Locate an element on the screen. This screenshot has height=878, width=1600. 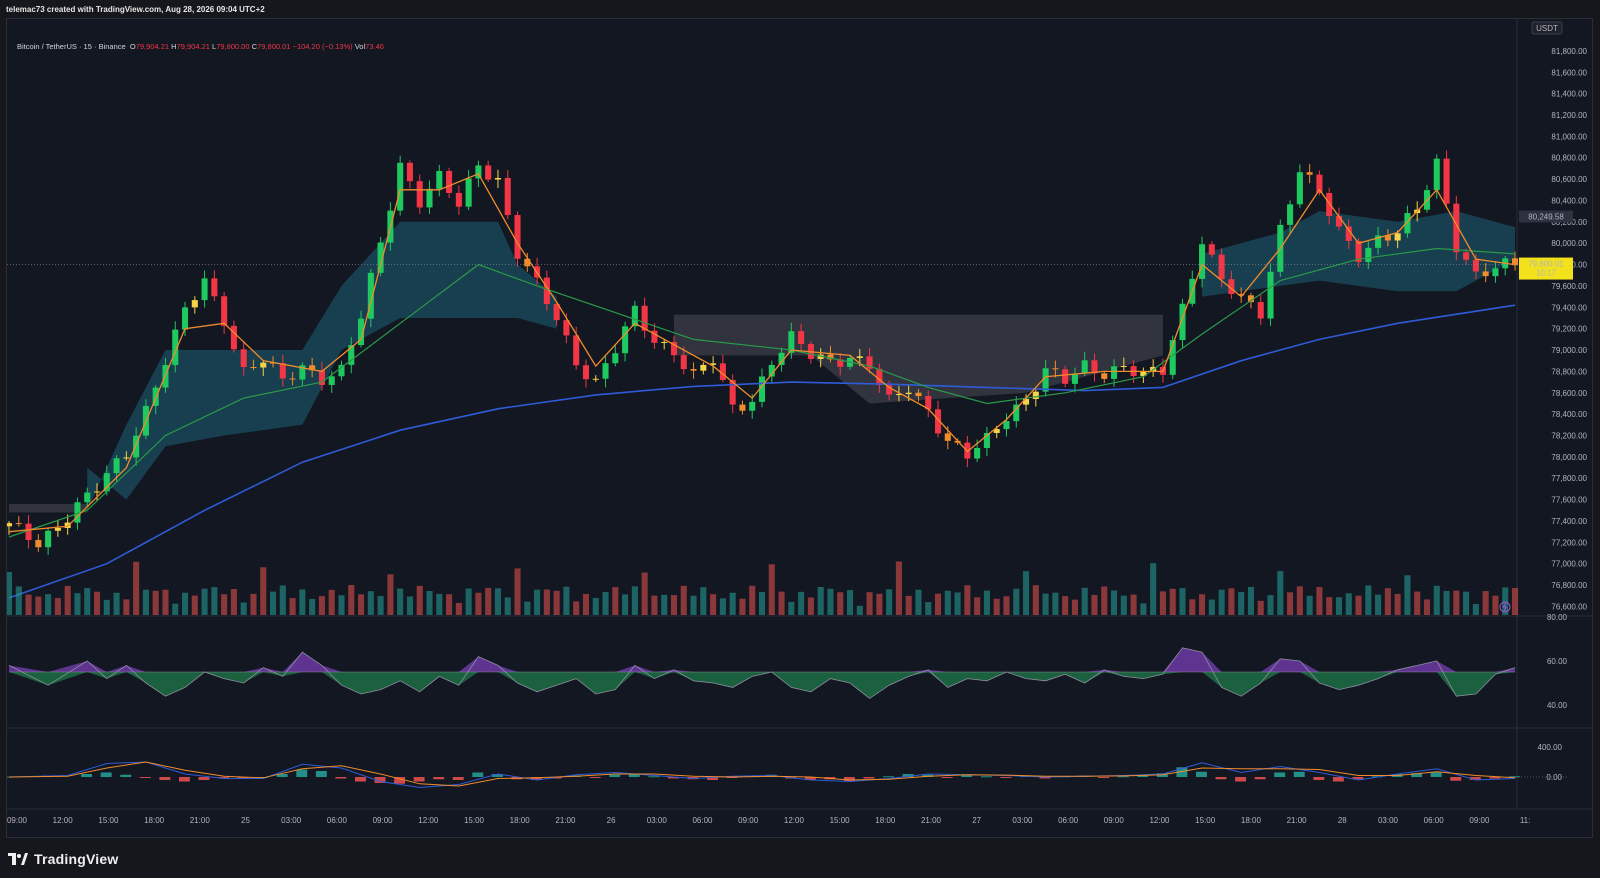
price-tick-label: 80,000.00 is located at coordinates (1569, 243).